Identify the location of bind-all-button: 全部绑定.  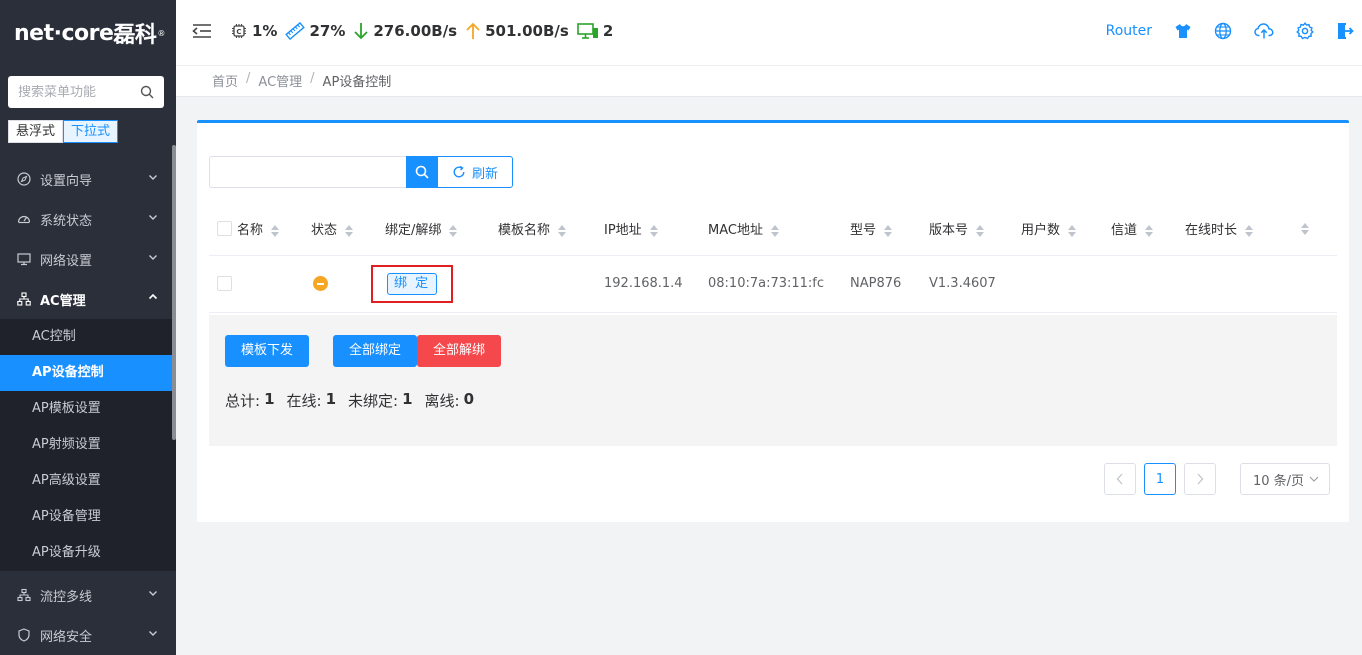
(375, 351).